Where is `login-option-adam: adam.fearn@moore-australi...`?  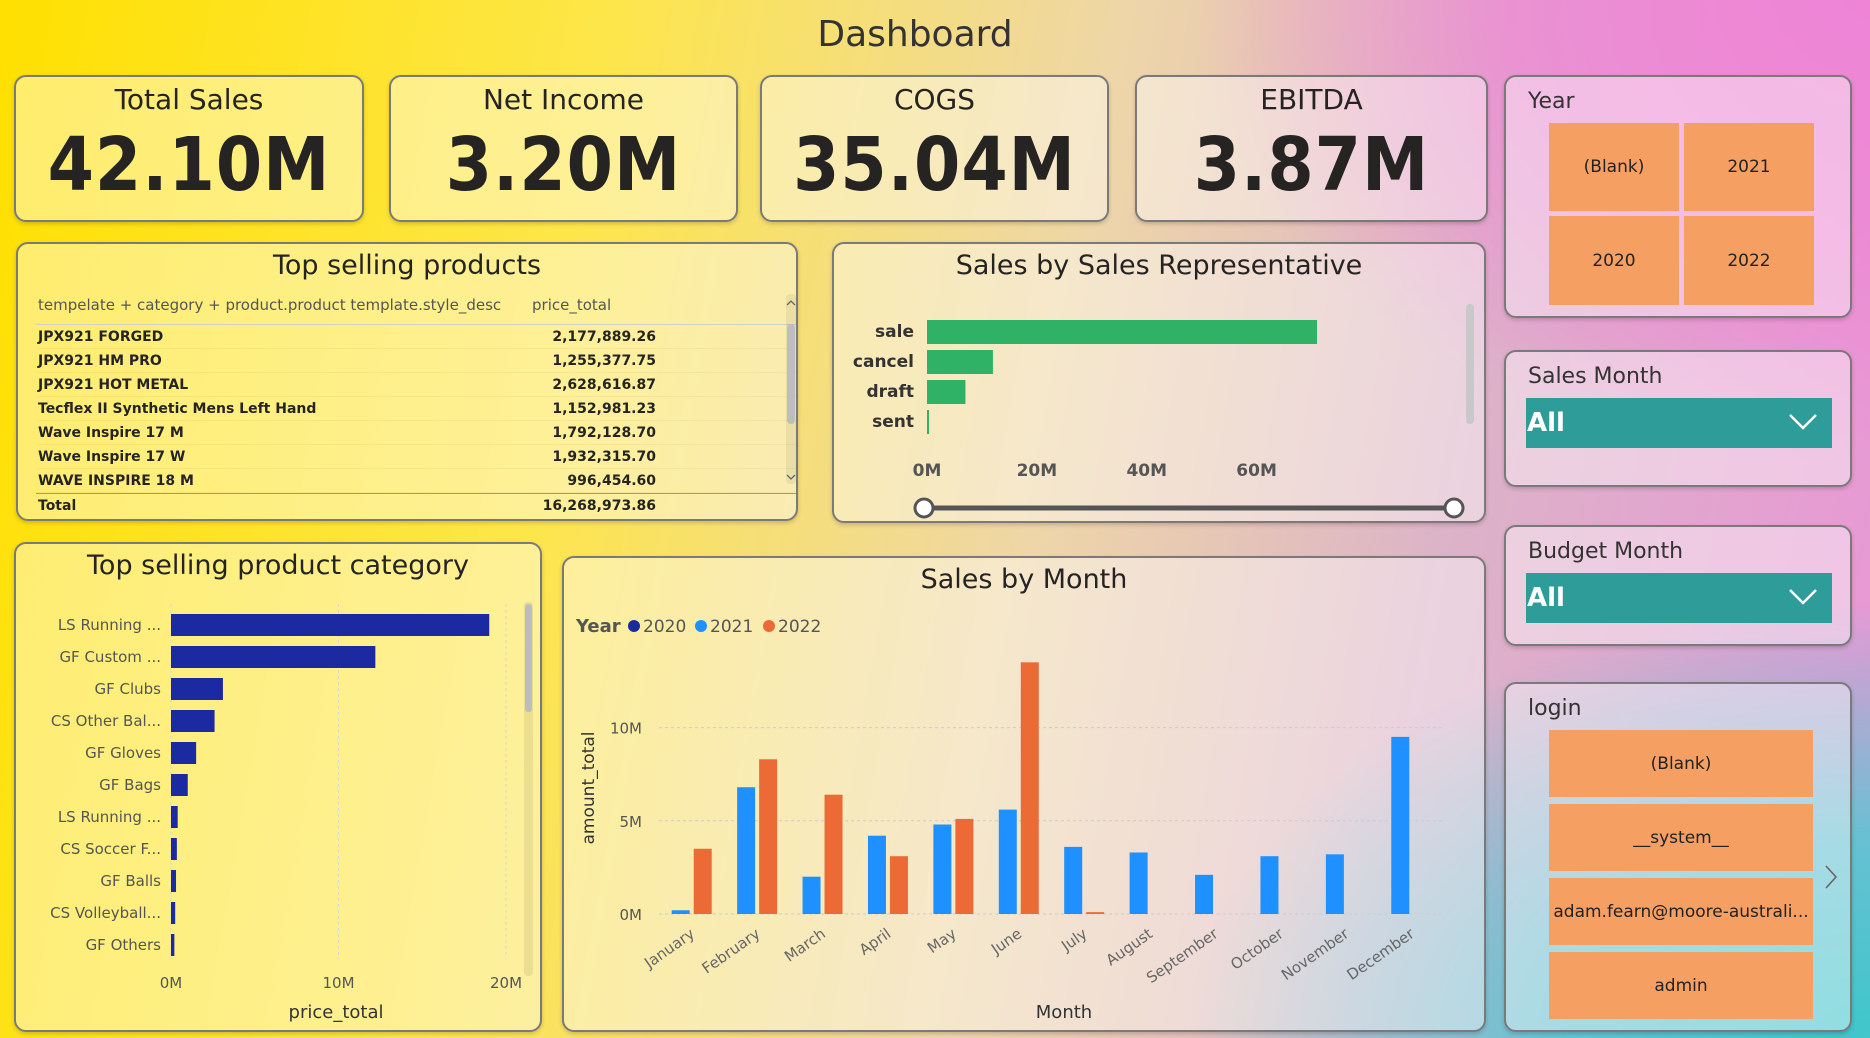 login-option-adam: adam.fearn@moore-australi... is located at coordinates (1681, 911).